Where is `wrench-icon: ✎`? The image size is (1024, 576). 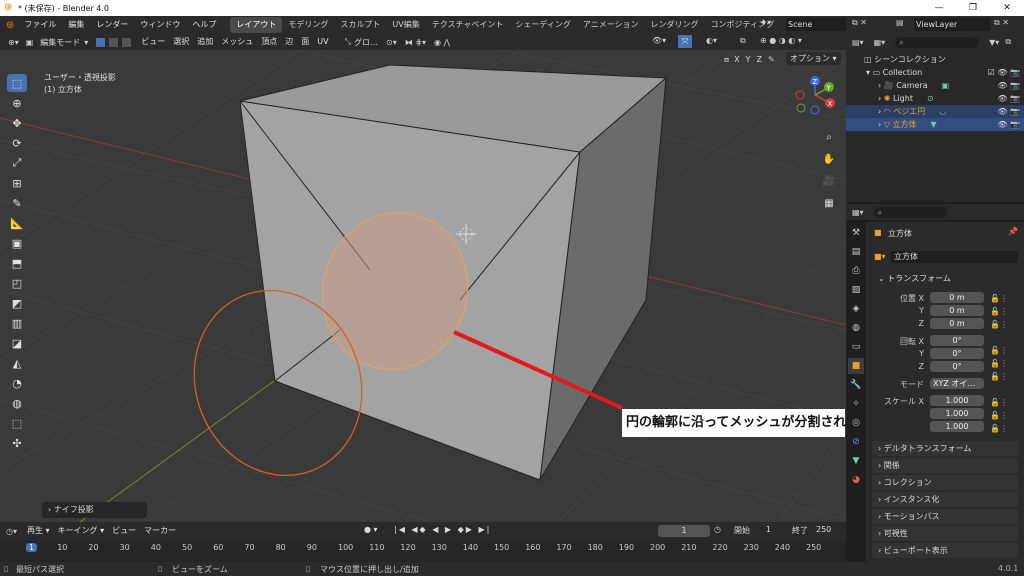 wrench-icon: ✎ is located at coordinates (771, 59).